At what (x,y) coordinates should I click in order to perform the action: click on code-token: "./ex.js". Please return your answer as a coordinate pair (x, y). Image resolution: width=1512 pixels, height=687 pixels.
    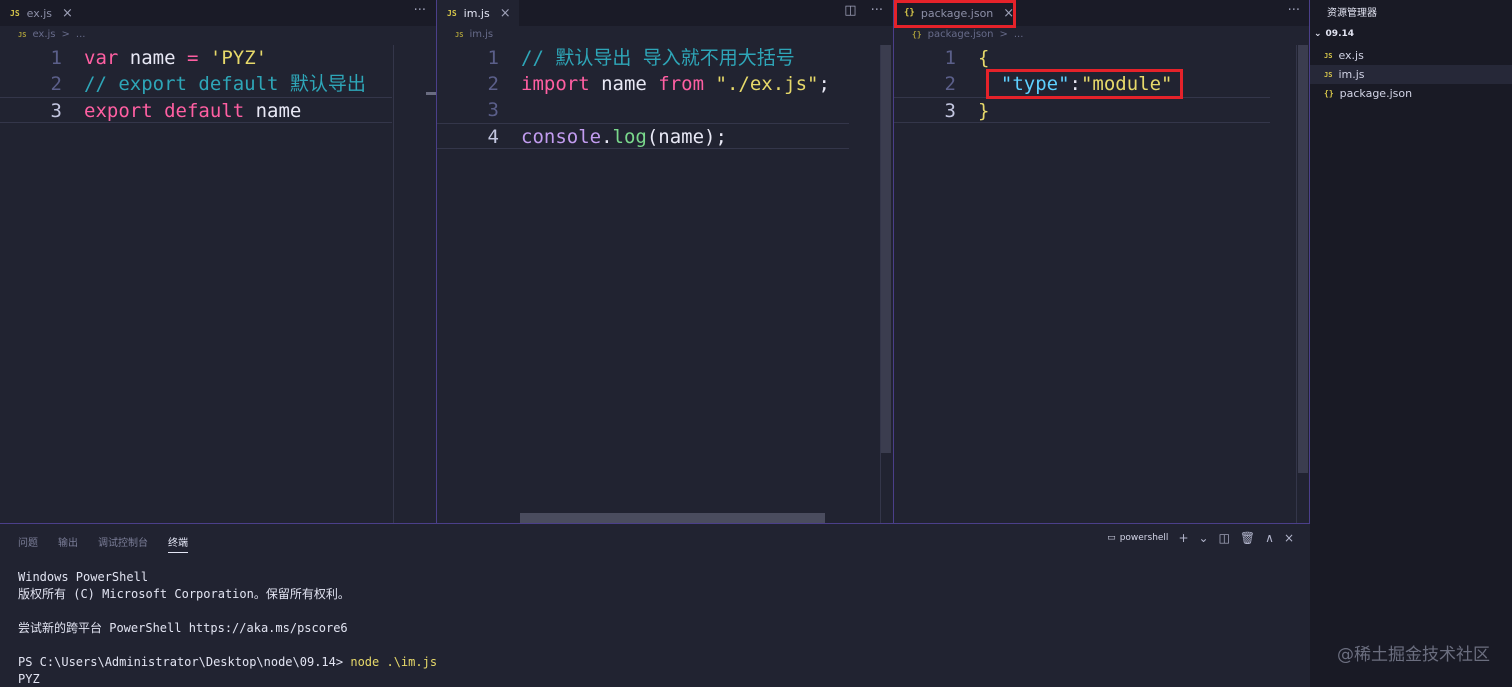
    Looking at the image, I should click on (767, 84).